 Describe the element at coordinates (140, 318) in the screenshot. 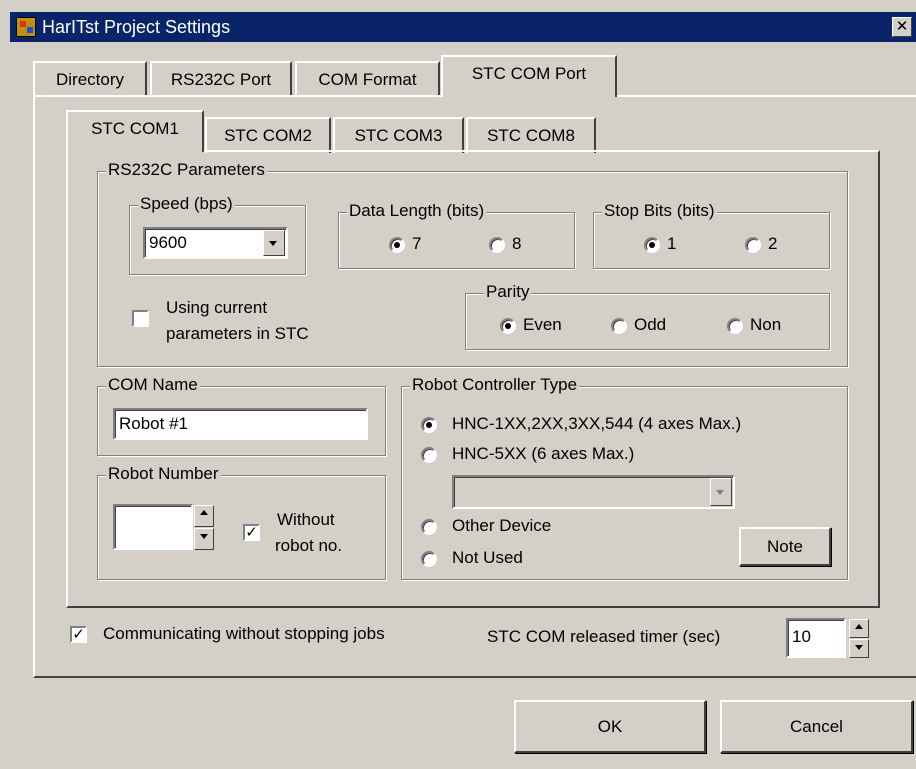

I see `using-current-checkbox` at that location.